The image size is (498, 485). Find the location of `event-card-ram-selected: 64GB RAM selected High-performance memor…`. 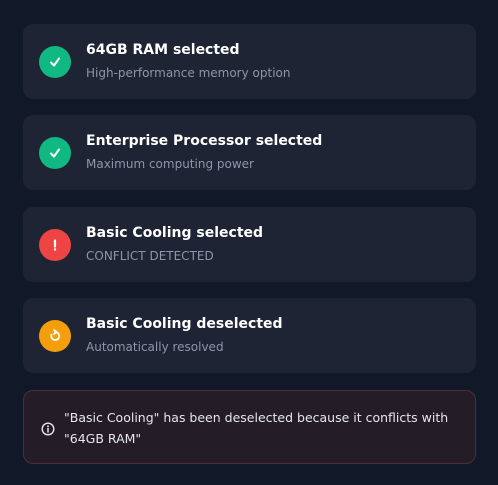

event-card-ram-selected: 64GB RAM selected High-performance memor… is located at coordinates (249, 61).